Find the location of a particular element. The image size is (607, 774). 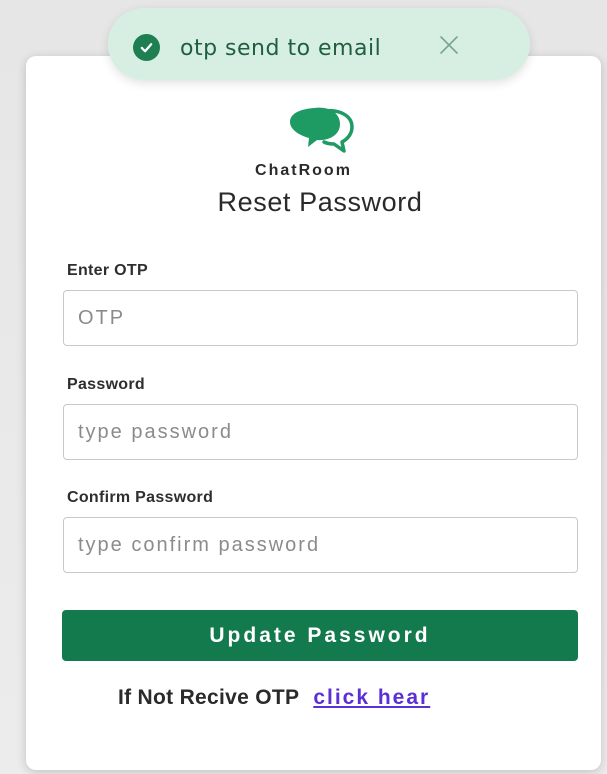

close-icon is located at coordinates (449, 45).